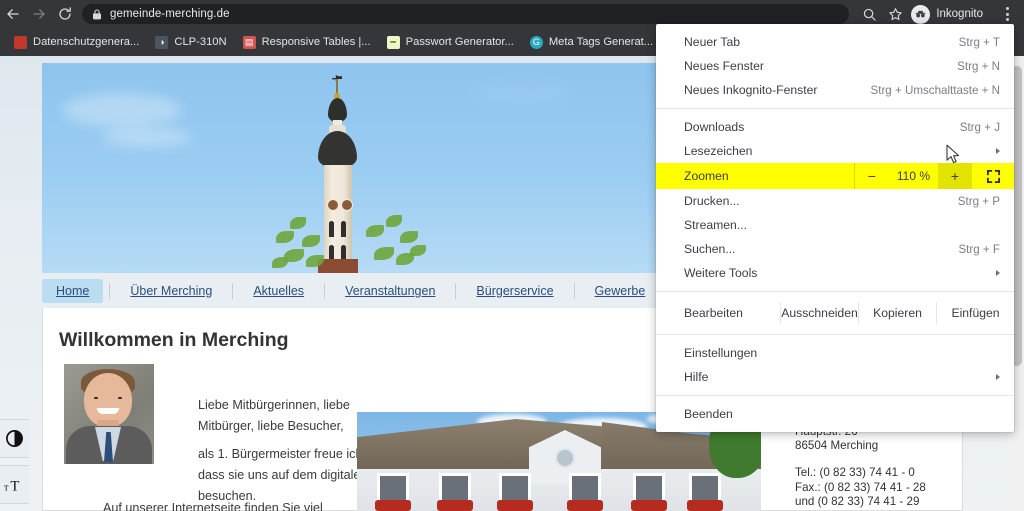 The image size is (1024, 511). I want to click on favicon-icon: ━, so click(393, 42).